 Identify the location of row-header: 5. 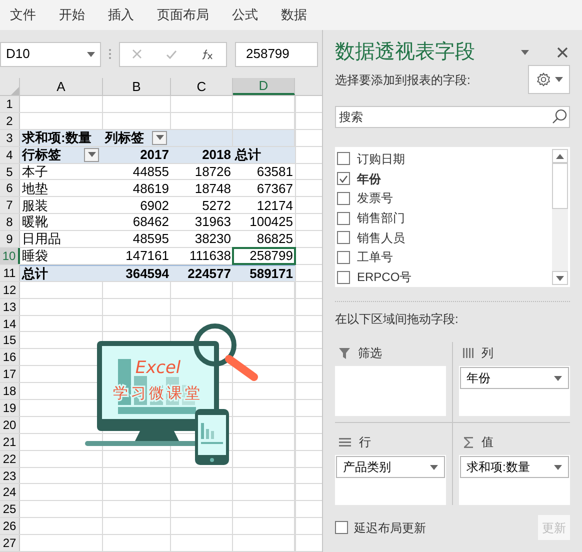
(10, 172).